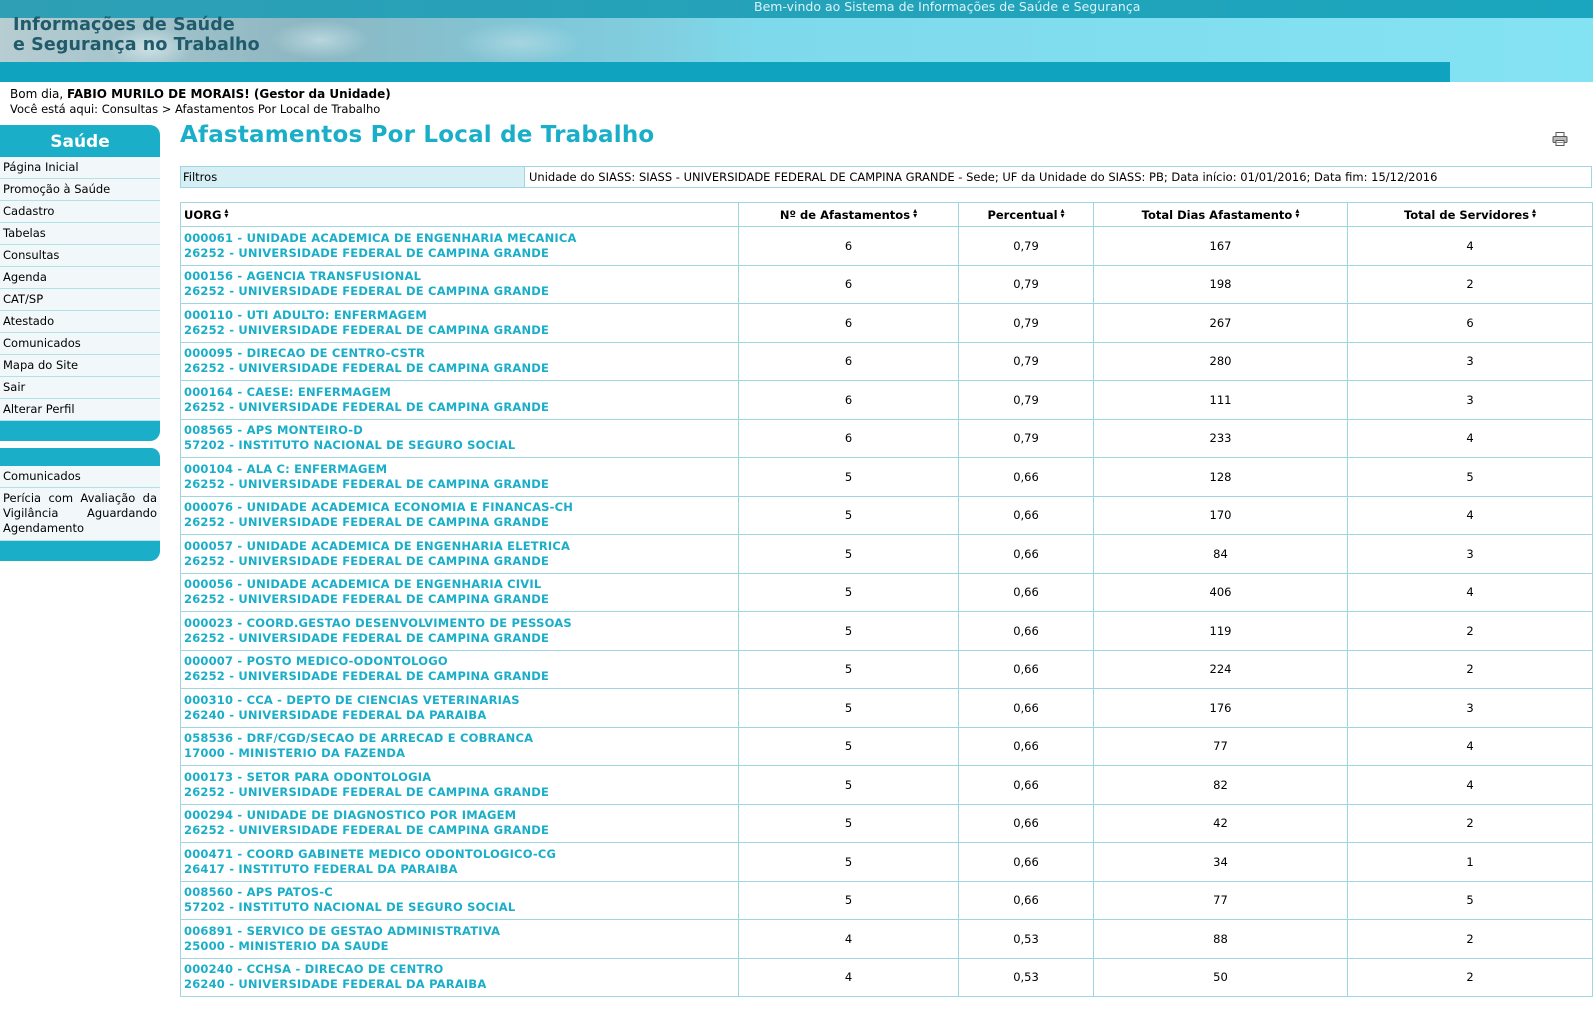 The width and height of the screenshot is (1593, 1010). I want to click on uorg-link: 008565 - APS MONTEIRO-D, so click(461, 430).